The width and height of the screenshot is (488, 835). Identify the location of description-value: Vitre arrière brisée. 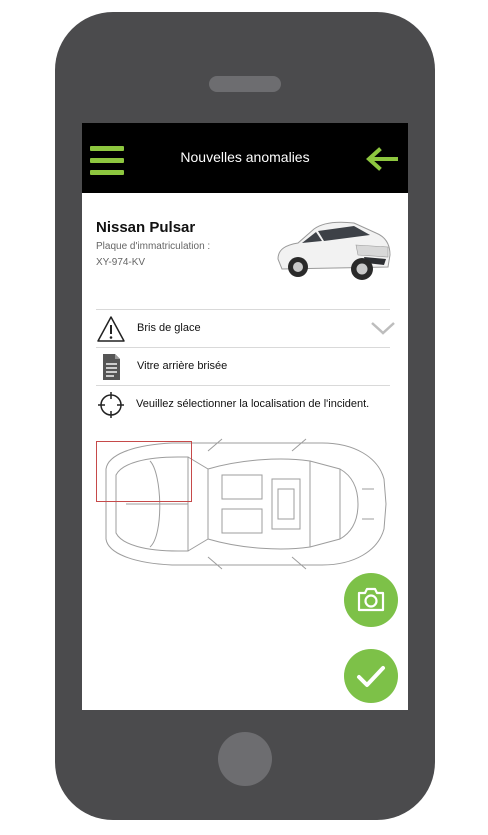
(182, 366).